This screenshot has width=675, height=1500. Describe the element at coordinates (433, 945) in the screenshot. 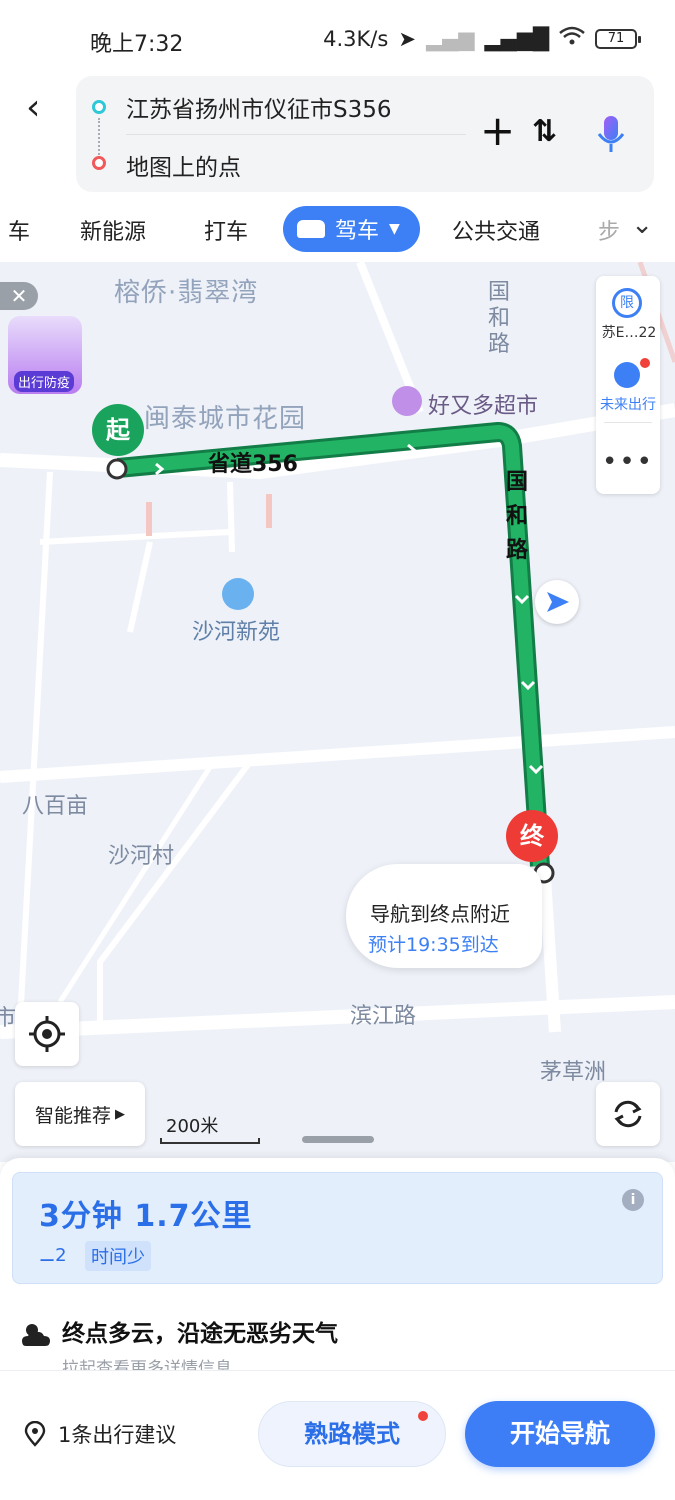

I see `tip-eta: 预计19:35到达` at that location.